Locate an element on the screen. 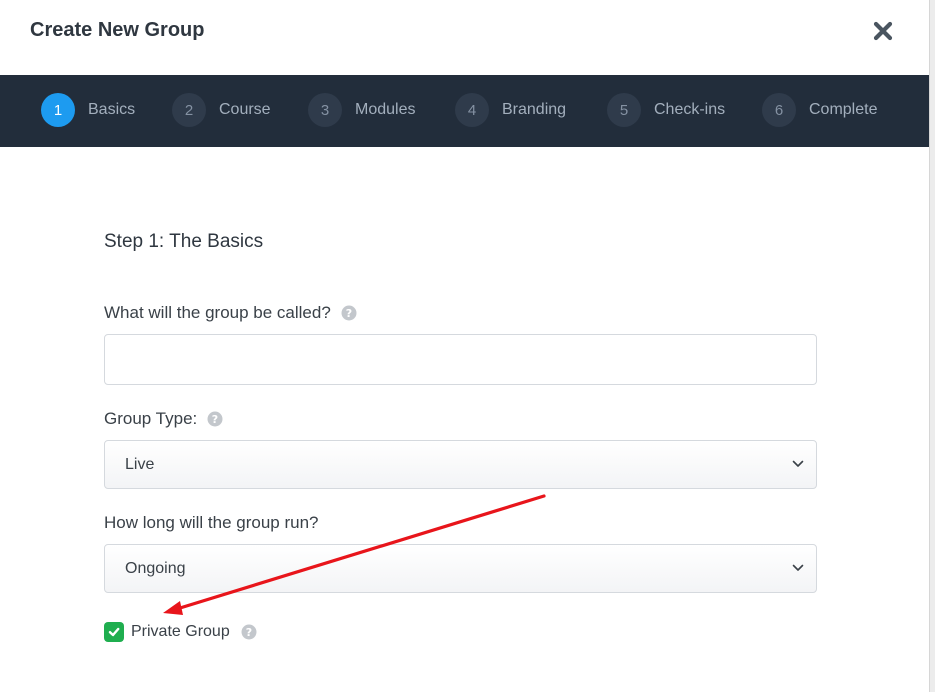 The width and height of the screenshot is (935, 692). private-group-checkbox is located at coordinates (114, 632).